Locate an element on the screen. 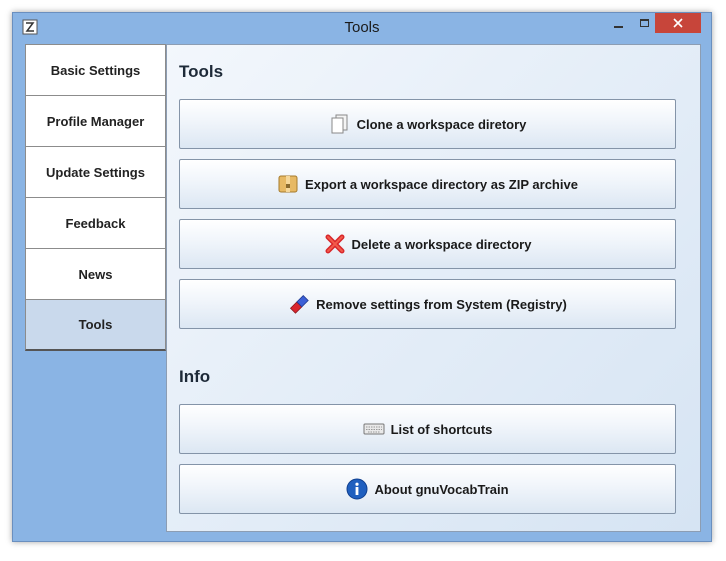 The height and width of the screenshot is (561, 726). list-shortcuts-button: List of shortcuts is located at coordinates (427, 429).